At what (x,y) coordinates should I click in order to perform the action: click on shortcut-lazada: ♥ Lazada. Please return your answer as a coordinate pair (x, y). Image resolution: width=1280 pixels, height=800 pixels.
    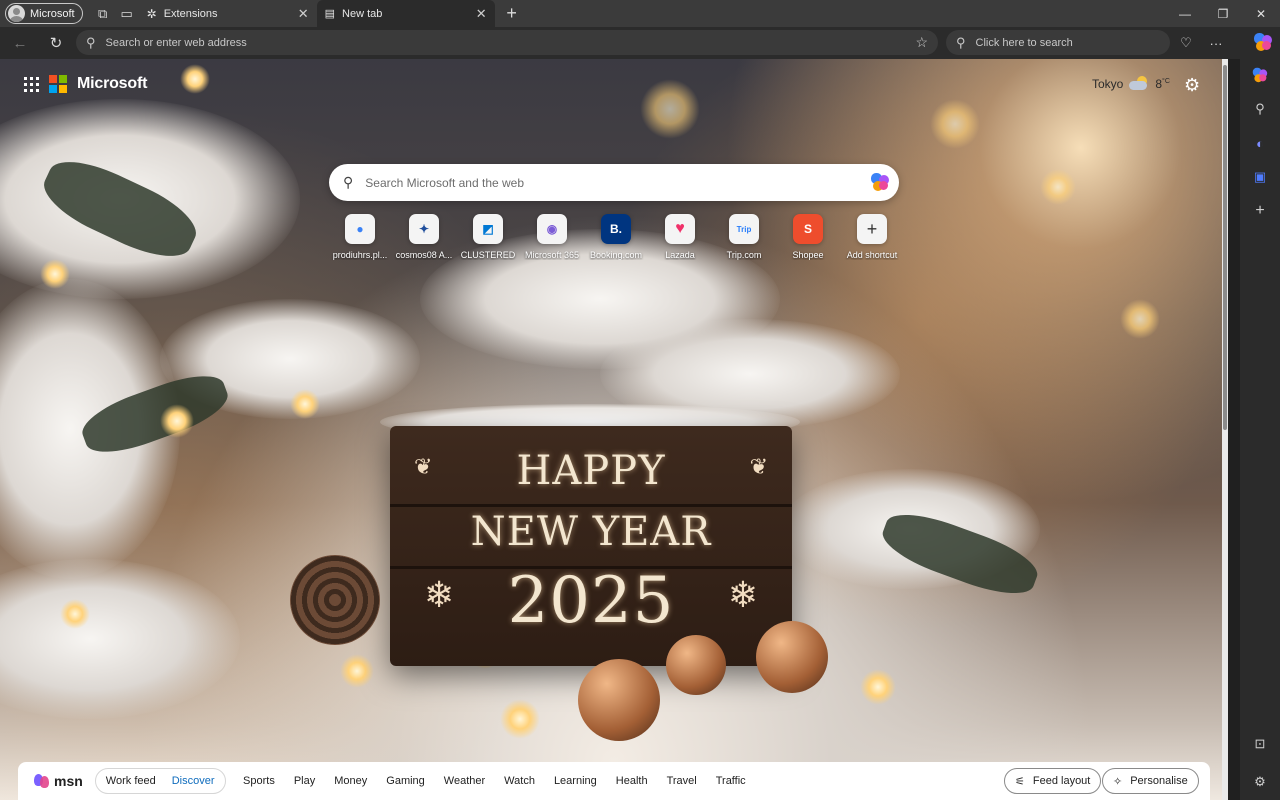
    Looking at the image, I should click on (680, 237).